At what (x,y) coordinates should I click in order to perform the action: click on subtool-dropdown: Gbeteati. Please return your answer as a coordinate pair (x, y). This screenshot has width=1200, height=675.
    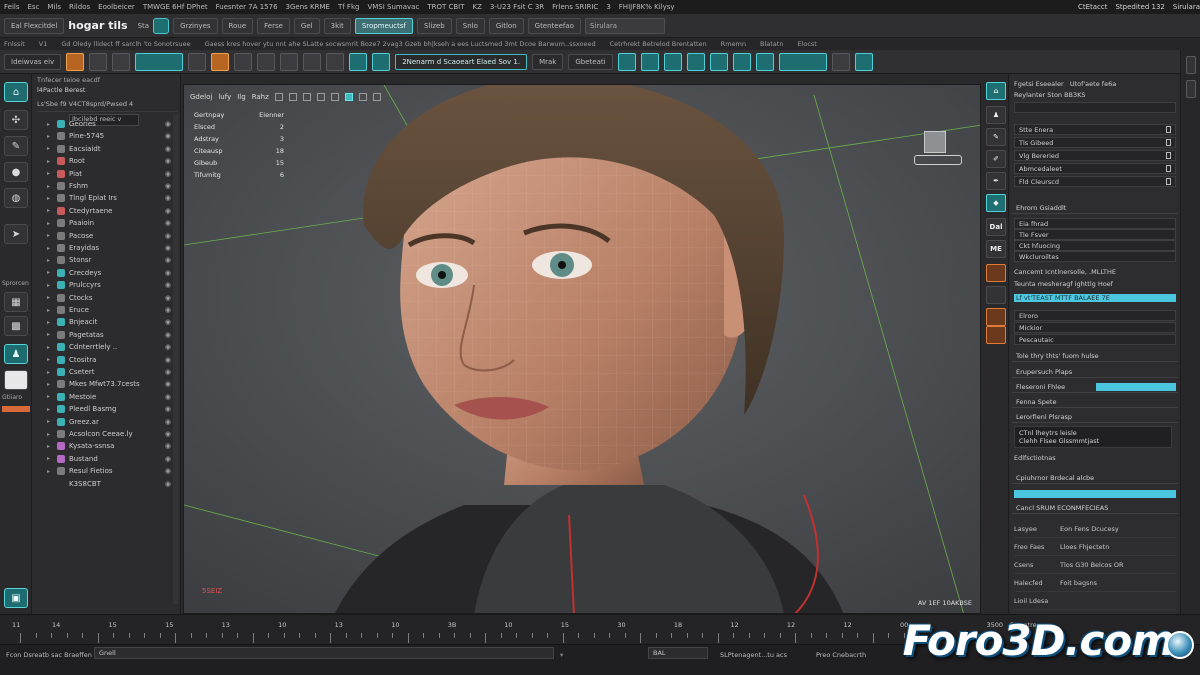
    Looking at the image, I should click on (590, 61).